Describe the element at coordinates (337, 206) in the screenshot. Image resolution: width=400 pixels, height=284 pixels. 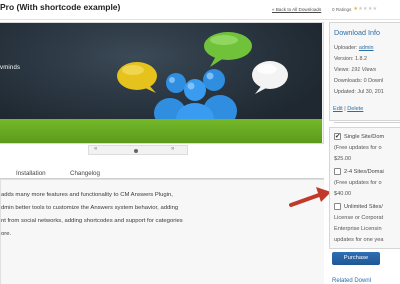
I see `unlimited-sites-checkbox` at that location.